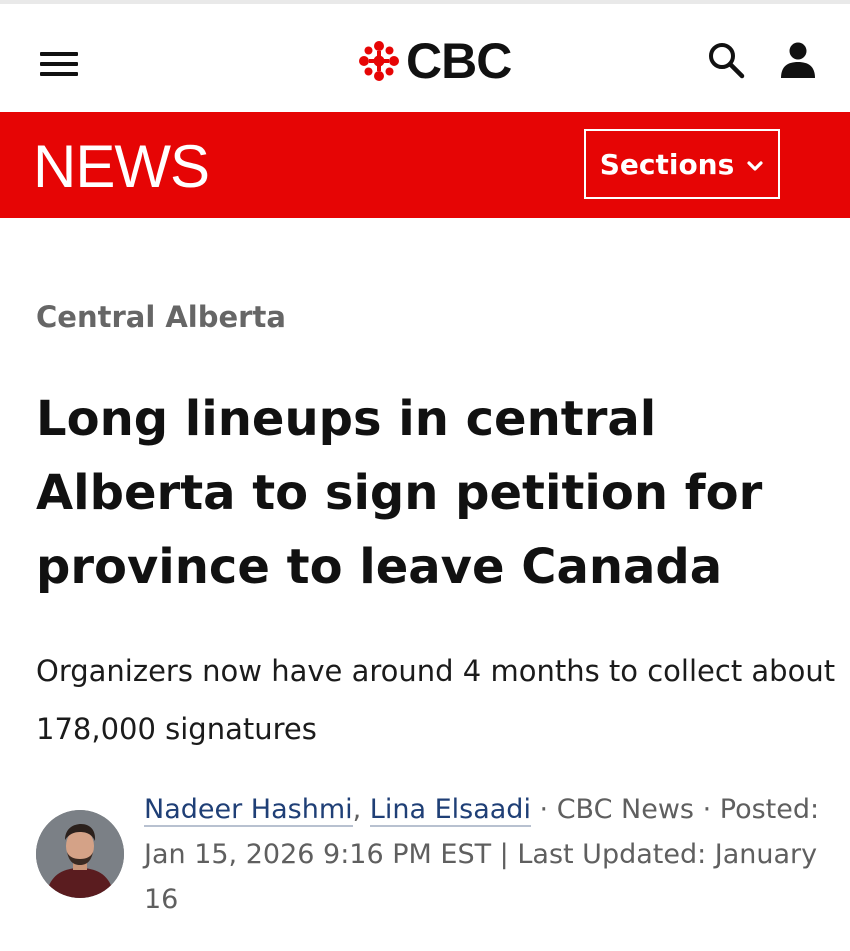 The width and height of the screenshot is (850, 951). Describe the element at coordinates (625, 809) in the screenshot. I see `outlet-name: CBC News` at that location.